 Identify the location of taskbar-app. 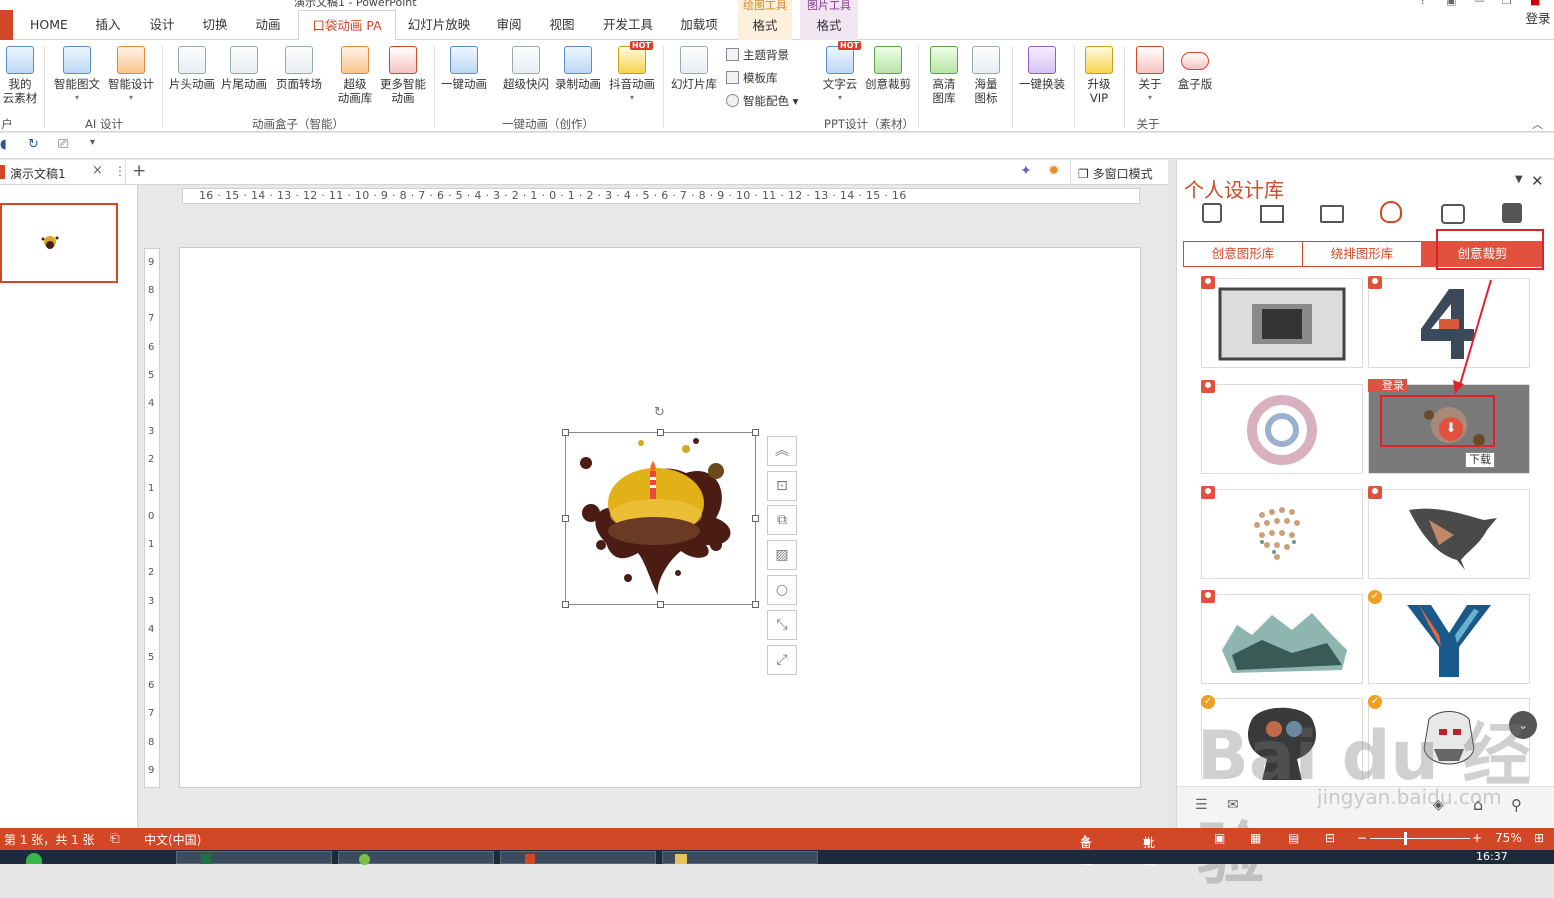
(416, 858).